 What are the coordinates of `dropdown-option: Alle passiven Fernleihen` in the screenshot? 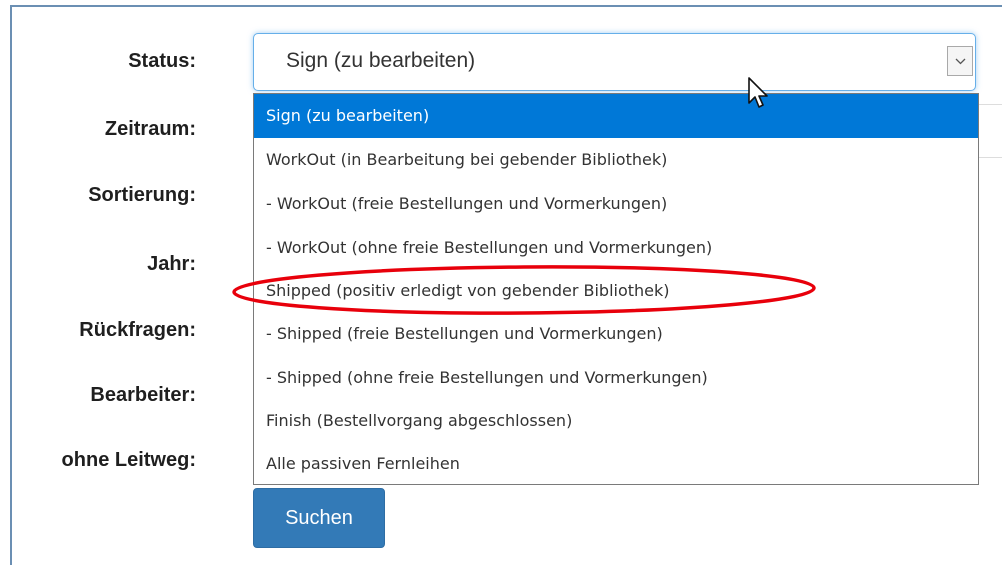 It's located at (616, 464).